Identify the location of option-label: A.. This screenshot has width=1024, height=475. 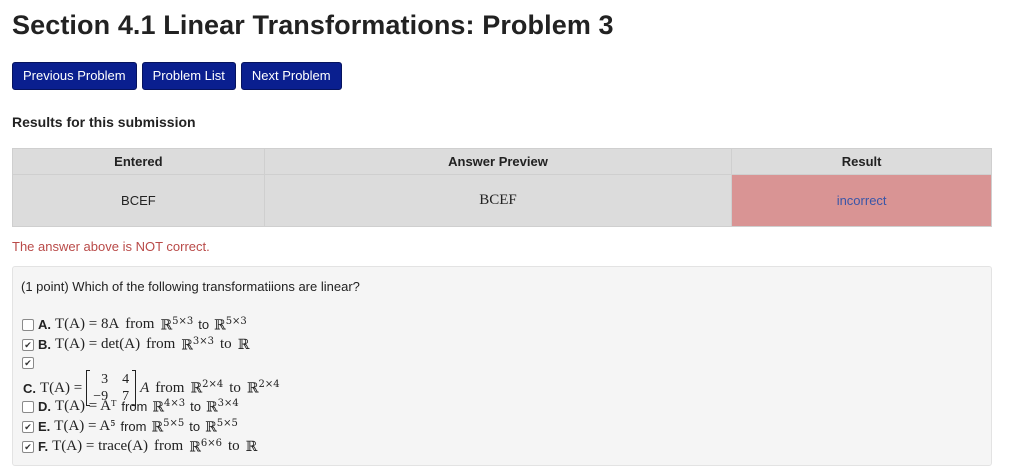
(44, 325).